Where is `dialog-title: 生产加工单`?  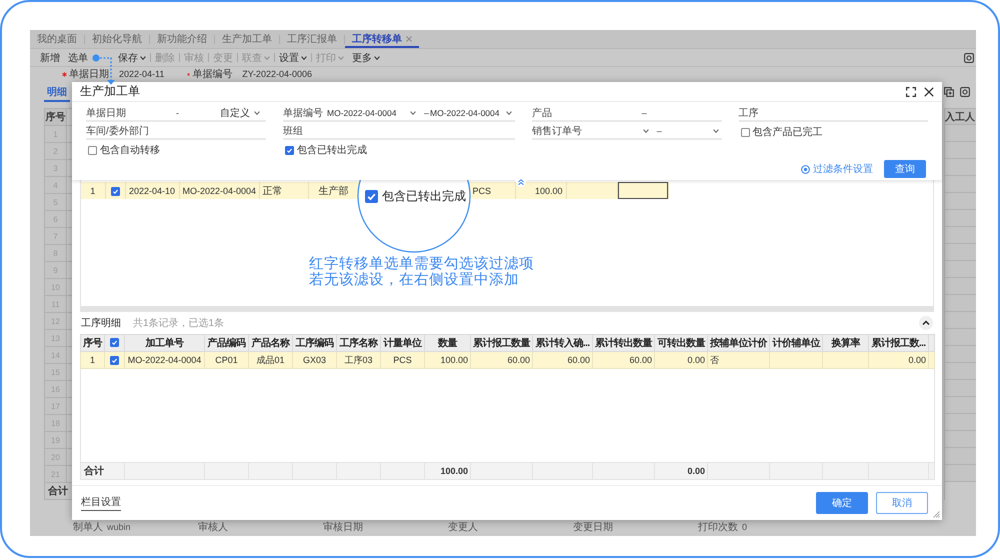
dialog-title: 生产加工单 is located at coordinates (110, 91).